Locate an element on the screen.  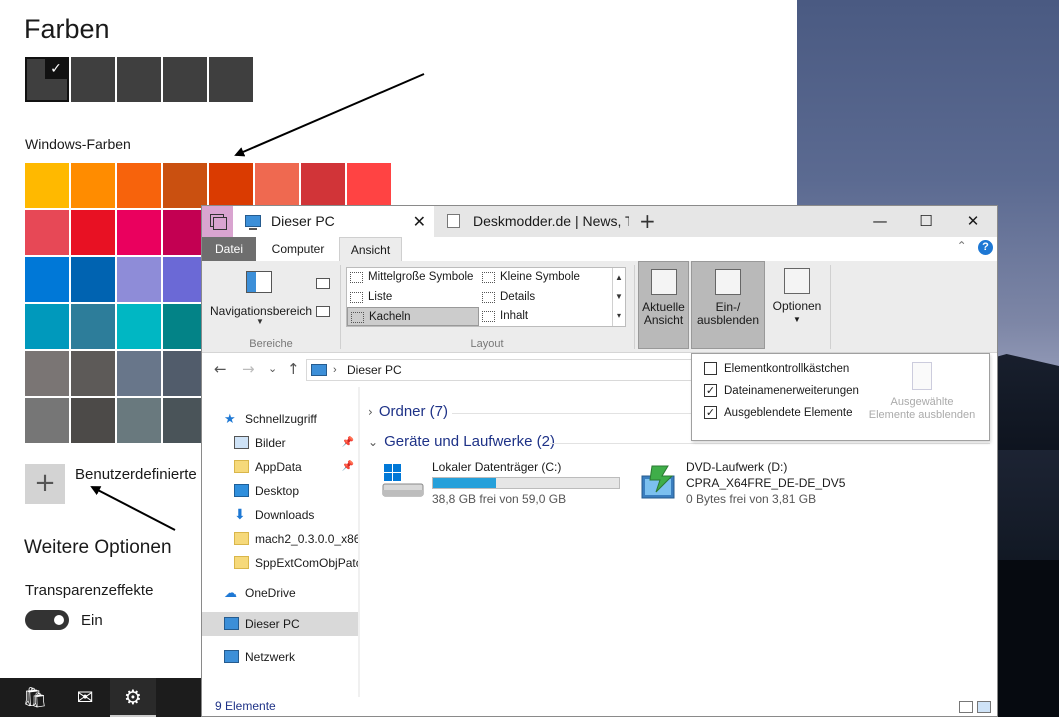
nav-item-desktop: Desktop is located at coordinates (280, 491).